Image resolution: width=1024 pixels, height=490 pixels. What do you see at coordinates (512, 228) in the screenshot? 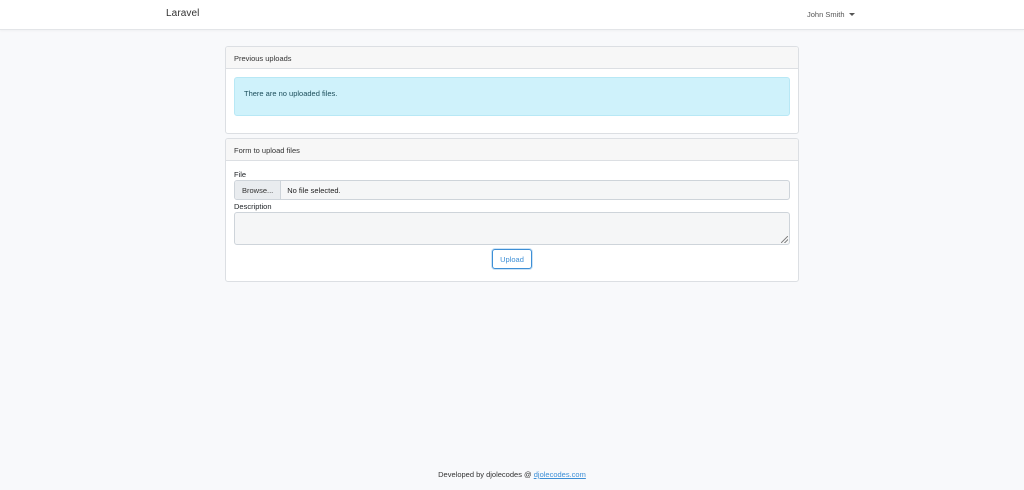
I see `description-textarea` at bounding box center [512, 228].